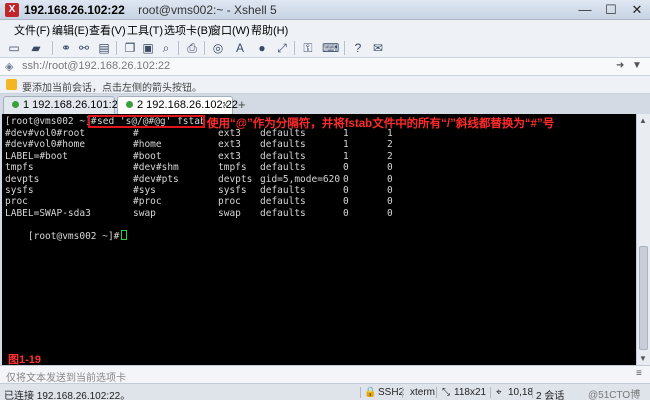 Image resolution: width=650 pixels, height=400 pixels. I want to click on menu-window: 窗口(W), so click(230, 30).